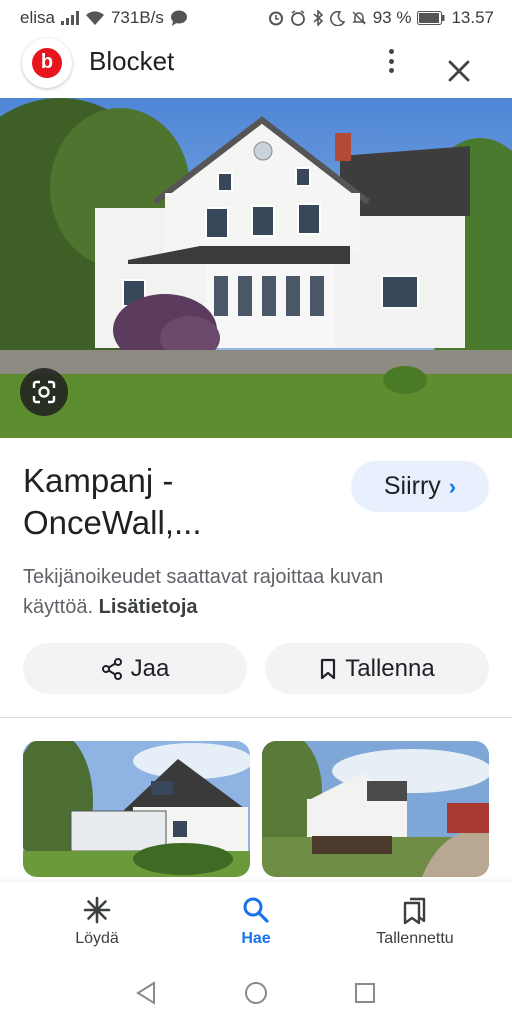 Image resolution: width=512 pixels, height=1024 pixels. What do you see at coordinates (412, 486) in the screenshot?
I see `visit-button-label: Siirry` at bounding box center [412, 486].